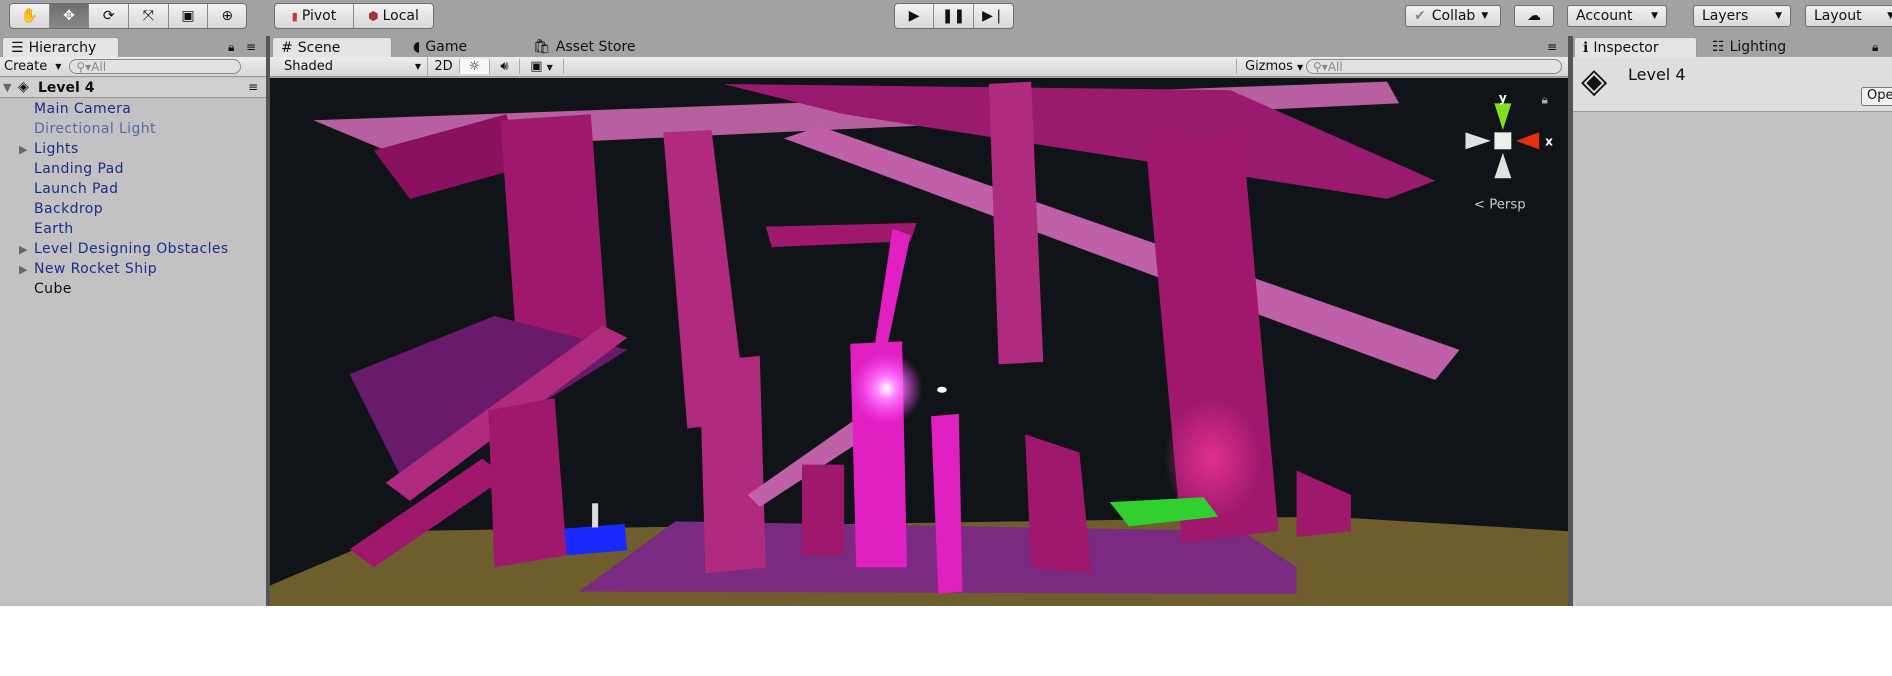 This screenshot has width=1892, height=676. I want to click on pivot-toggle: ▮ Pivot ⬢ Local, so click(354, 16).